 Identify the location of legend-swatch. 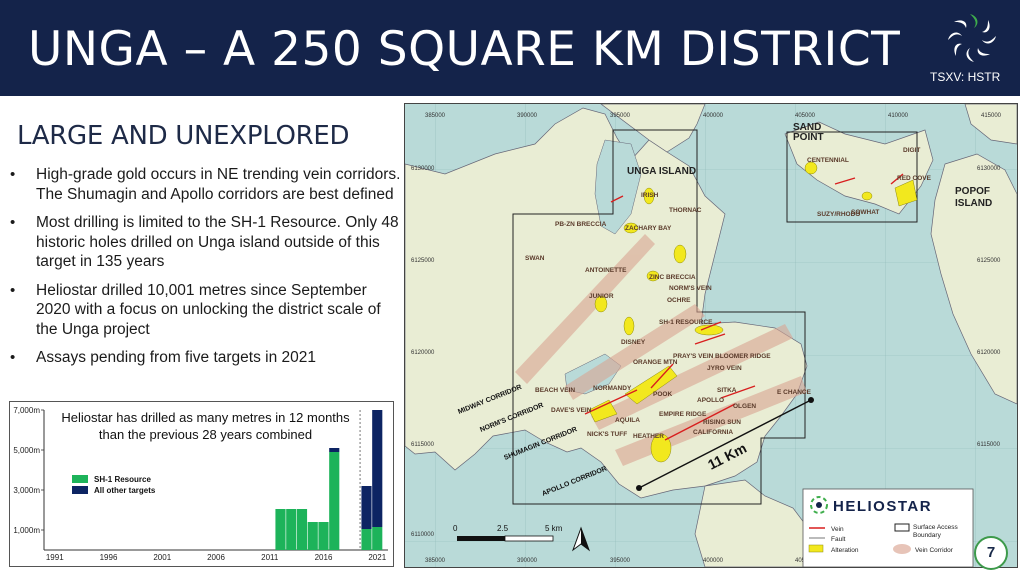
(80, 479).